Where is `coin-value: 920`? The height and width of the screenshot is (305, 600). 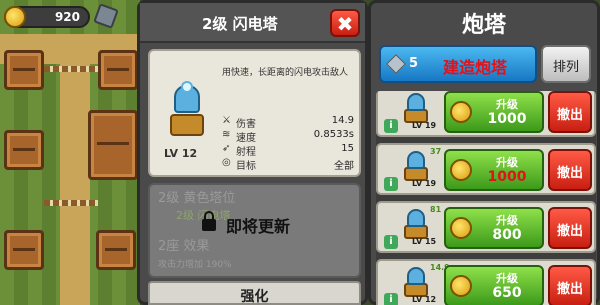 coin-value: 920 is located at coordinates (67, 17).